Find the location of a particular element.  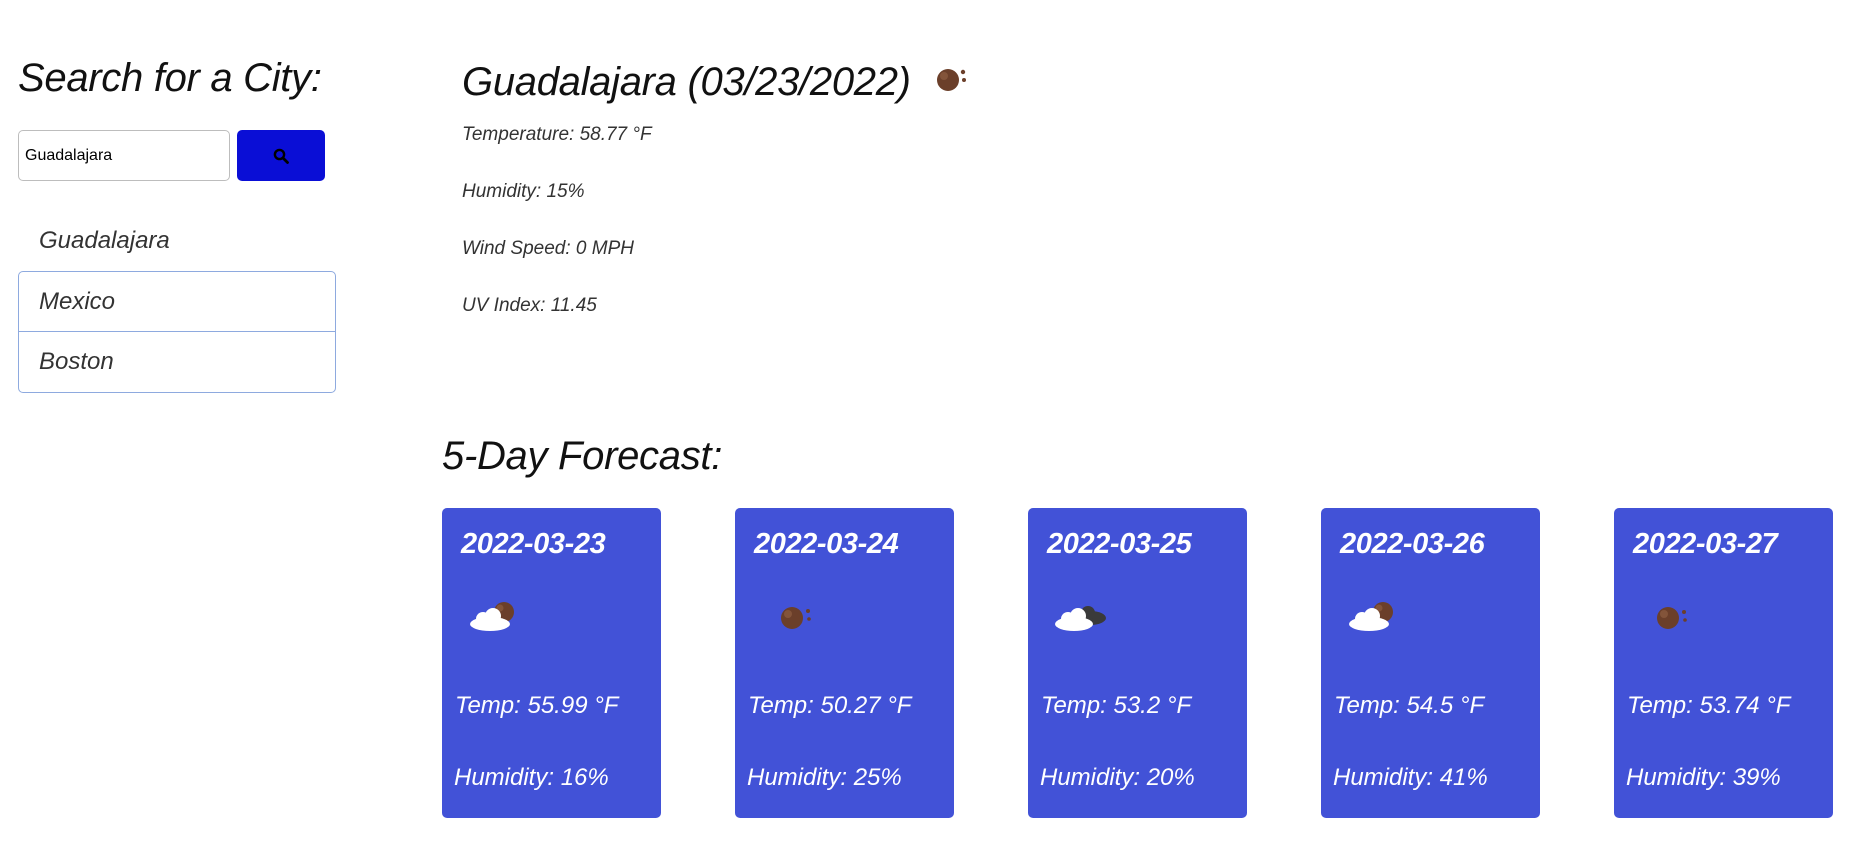

current-weather-header: Guadalajara (03/23/2022) is located at coordinates (715, 82).